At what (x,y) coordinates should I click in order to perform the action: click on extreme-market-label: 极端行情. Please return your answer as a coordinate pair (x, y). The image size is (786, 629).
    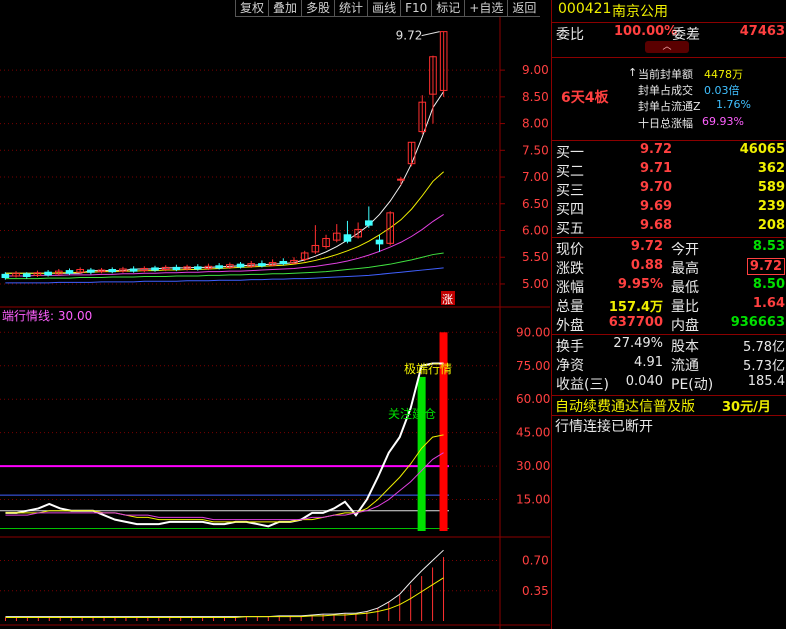
    Looking at the image, I should click on (428, 369).